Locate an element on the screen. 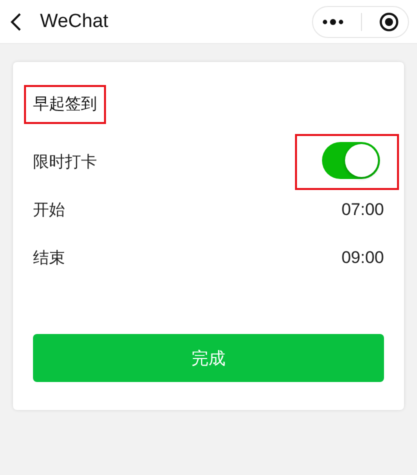 Image resolution: width=417 pixels, height=475 pixels. back-icon is located at coordinates (16, 22).